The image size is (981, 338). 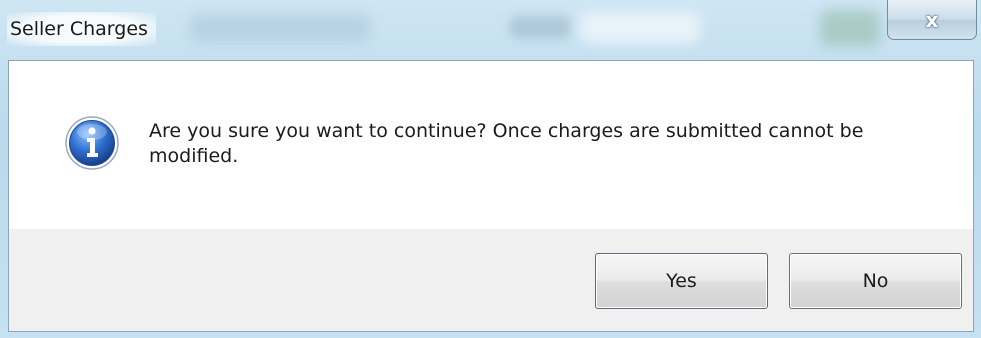 I want to click on close-button: x, so click(x=932, y=20).